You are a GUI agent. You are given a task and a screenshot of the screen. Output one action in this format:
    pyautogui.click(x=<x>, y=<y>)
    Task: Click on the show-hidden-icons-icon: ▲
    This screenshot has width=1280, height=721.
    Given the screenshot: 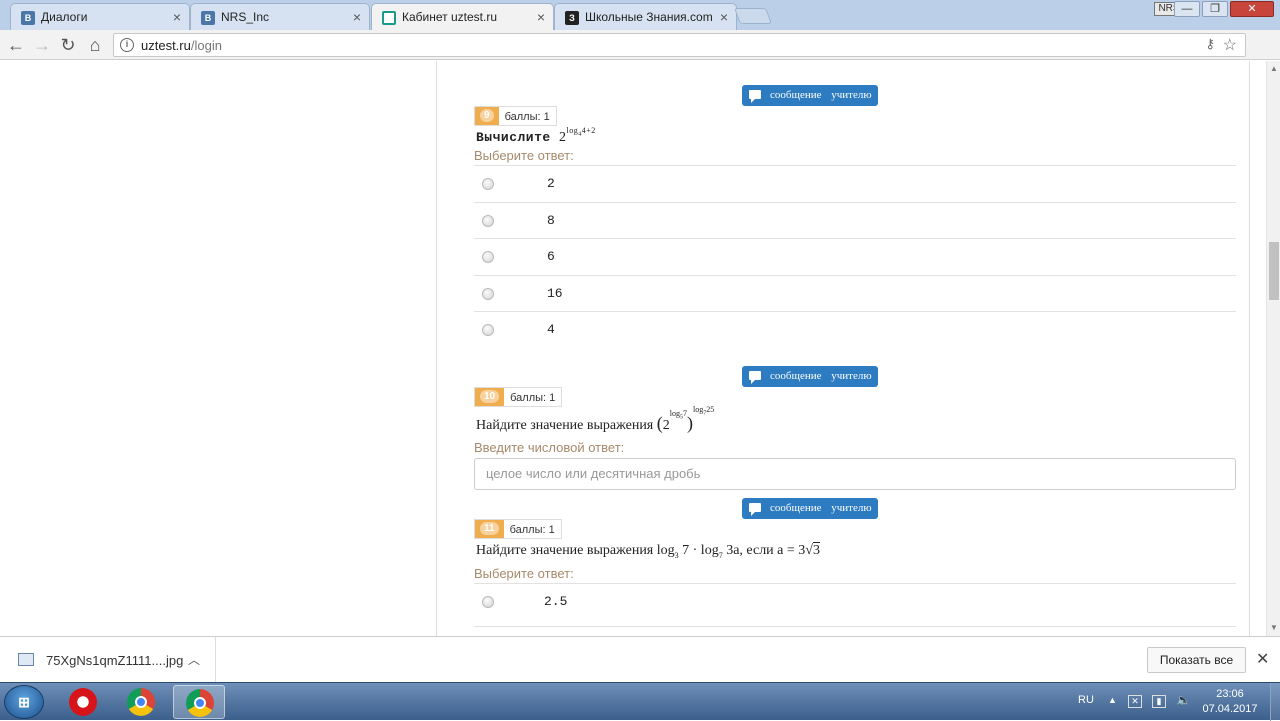 What is the action you would take?
    pyautogui.click(x=1112, y=700)
    